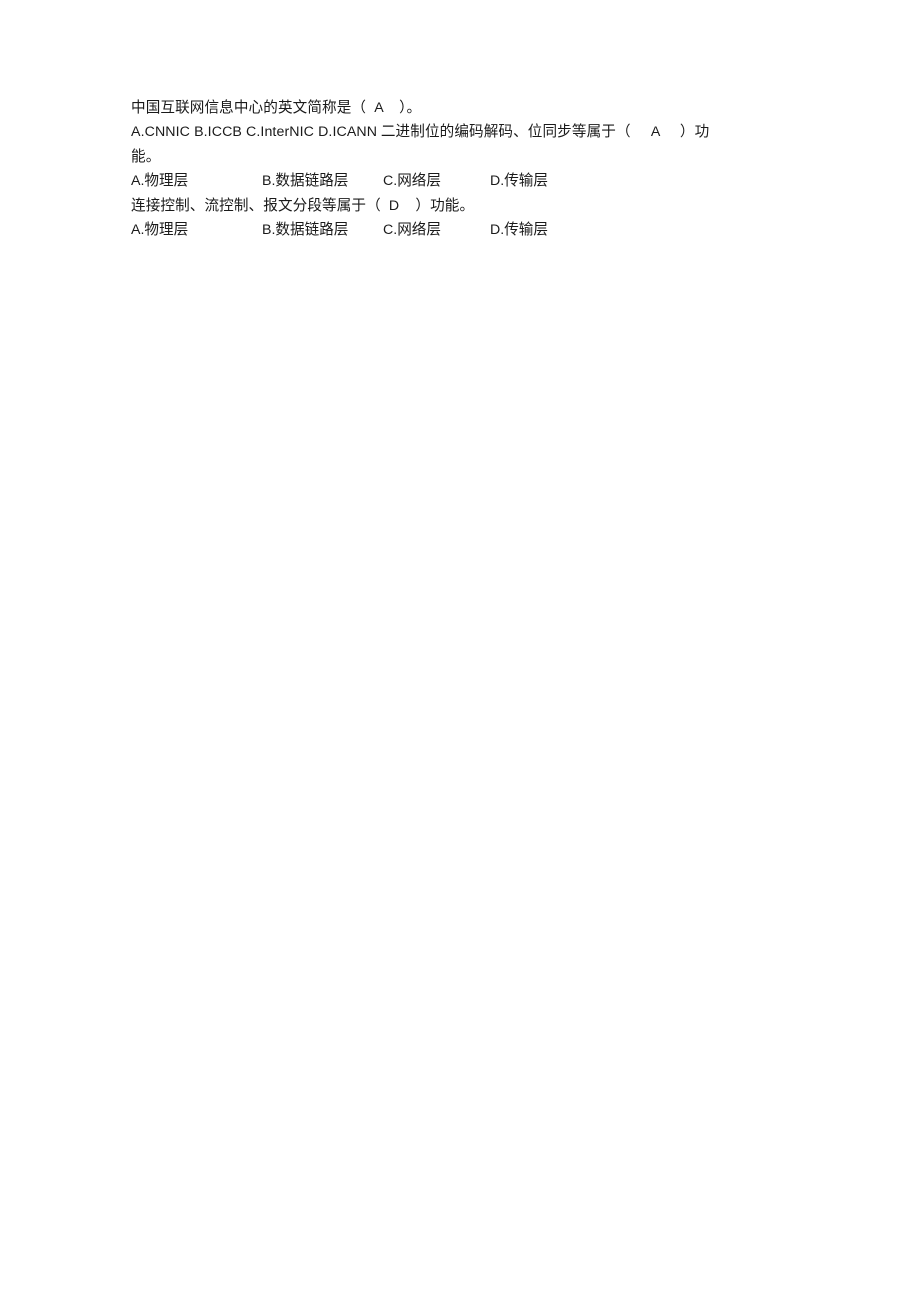 The image size is (920, 1302). Describe the element at coordinates (497, 230) in the screenshot. I see `question-3-option-d-label: D.` at that location.